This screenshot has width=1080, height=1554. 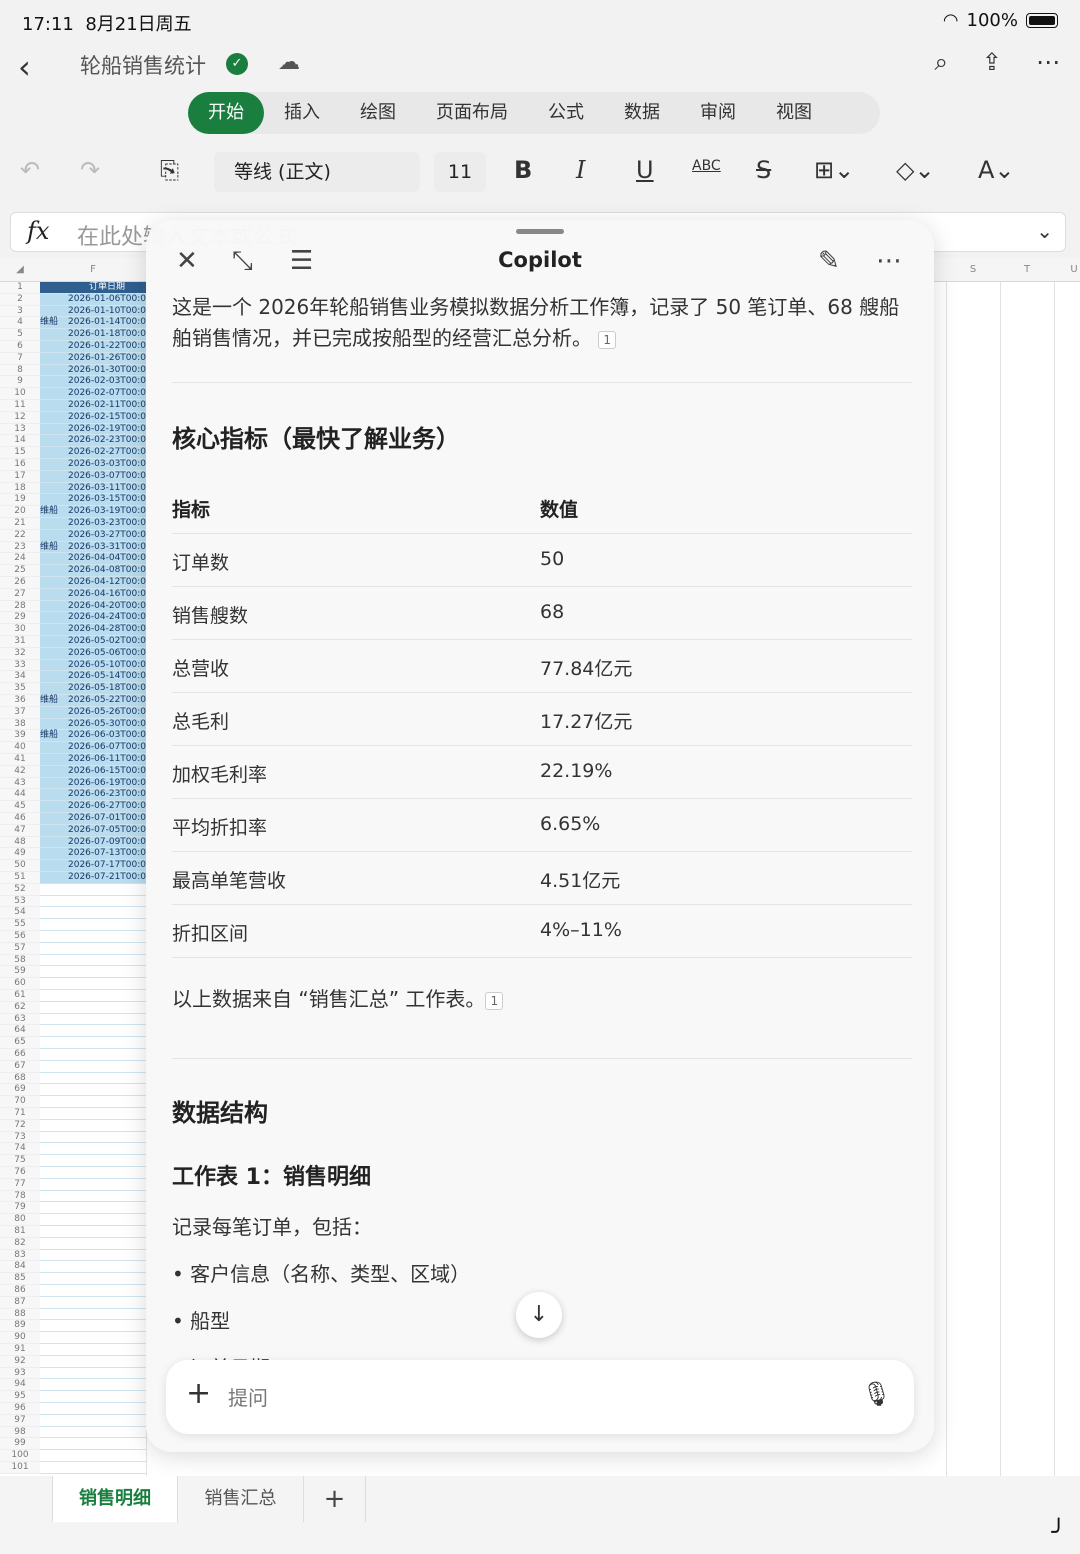 What do you see at coordinates (93, 771) in the screenshot?
I see `table-row: 2026-06-15T00:0` at bounding box center [93, 771].